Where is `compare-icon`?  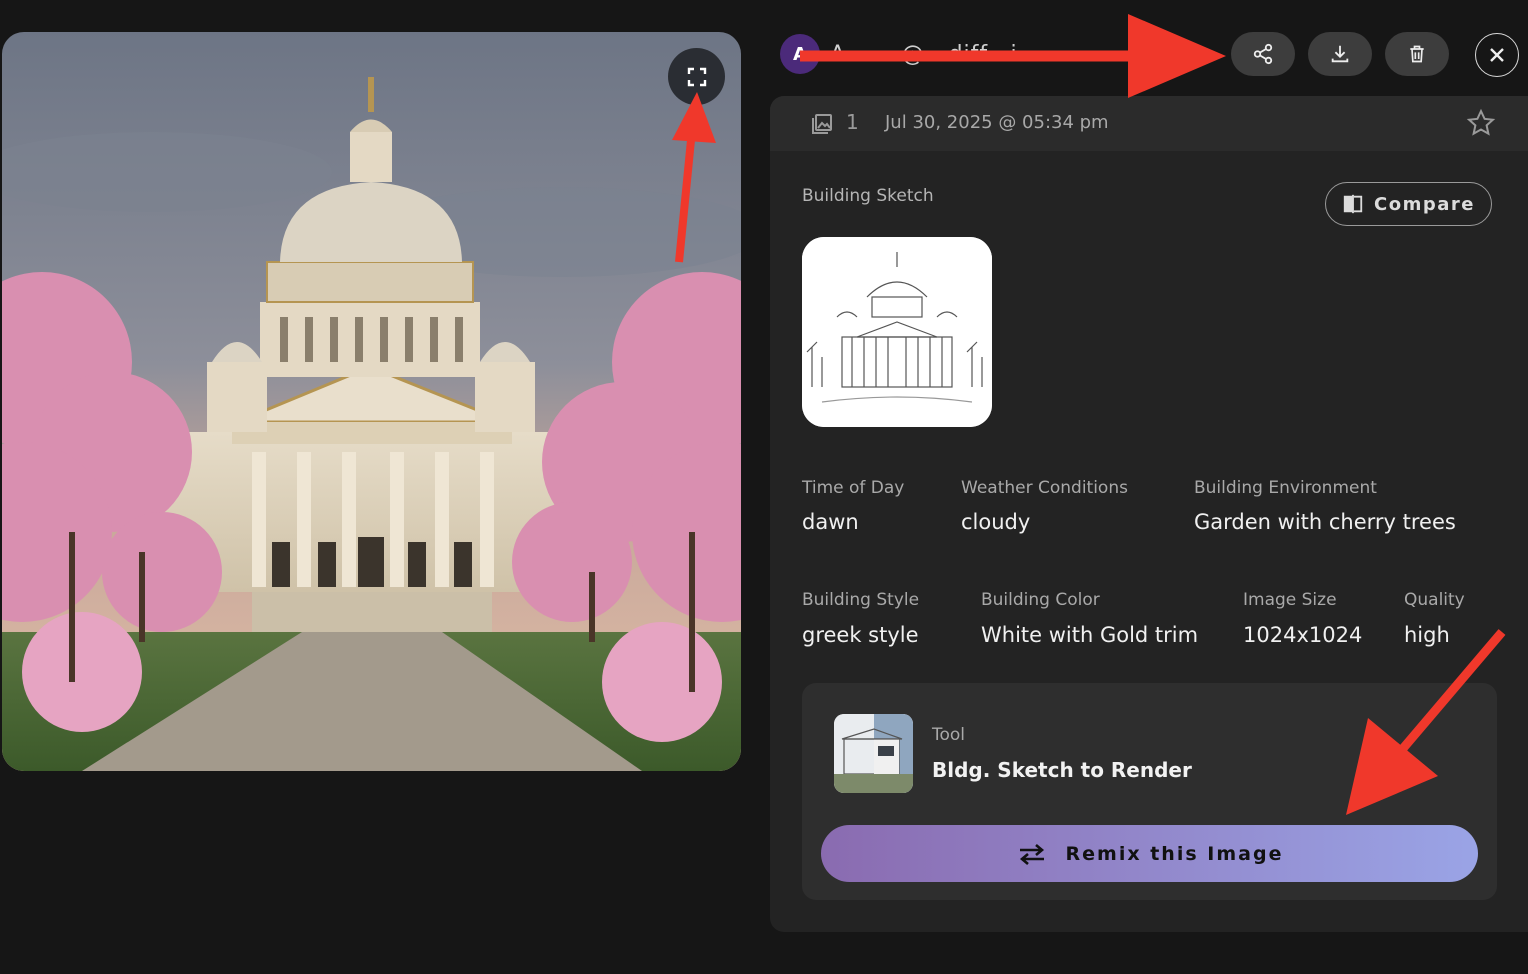 compare-icon is located at coordinates (1353, 204).